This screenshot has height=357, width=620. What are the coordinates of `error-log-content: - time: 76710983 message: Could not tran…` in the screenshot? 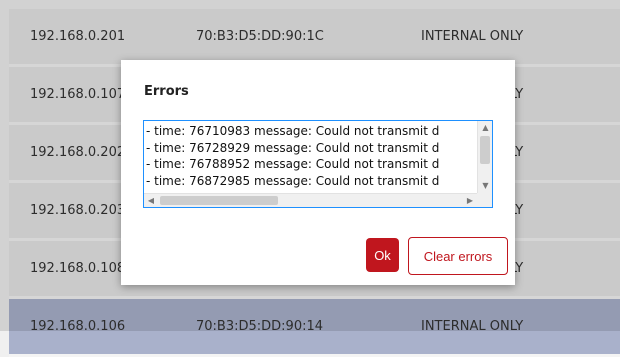 It's located at (311, 156).